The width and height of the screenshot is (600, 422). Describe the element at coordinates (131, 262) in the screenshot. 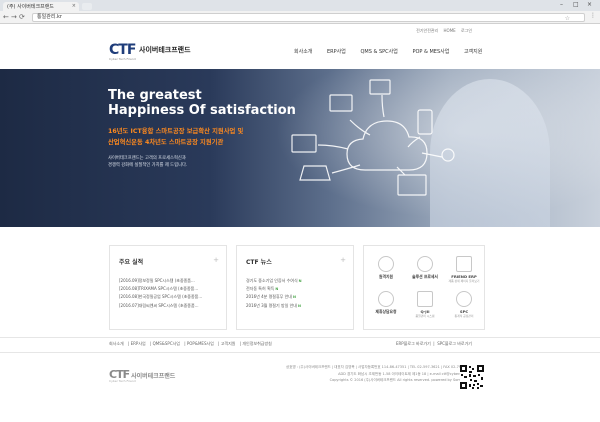

I see `results-title: 주요 실적` at that location.